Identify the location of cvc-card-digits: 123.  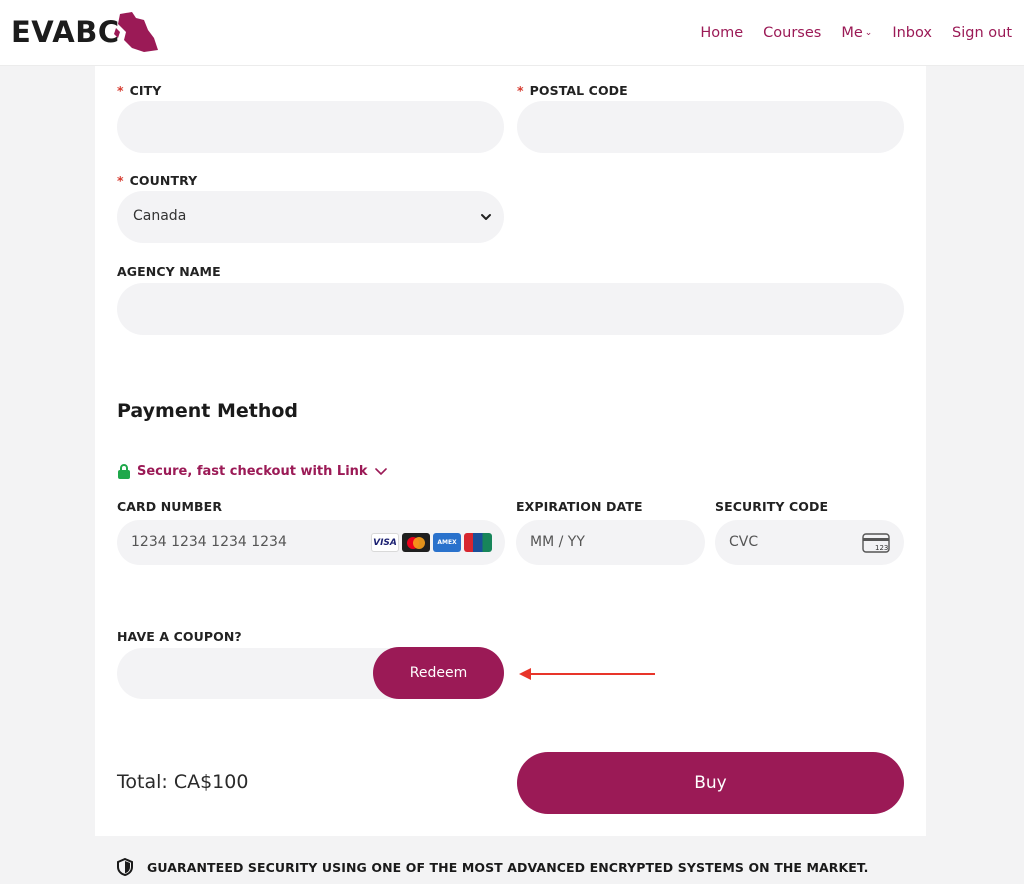
(881, 548).